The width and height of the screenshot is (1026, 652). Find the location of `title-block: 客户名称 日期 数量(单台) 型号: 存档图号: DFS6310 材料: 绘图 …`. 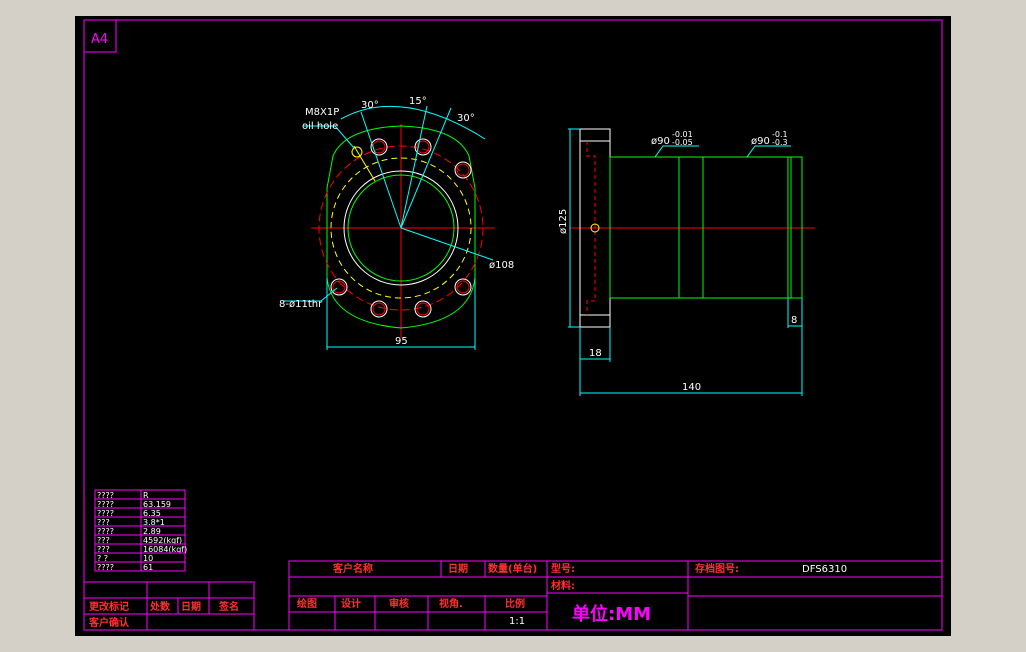

title-block: 客户名称 日期 数量(单台) 型号: 存档图号: DFS6310 材料: 绘图 … is located at coordinates (615, 595).